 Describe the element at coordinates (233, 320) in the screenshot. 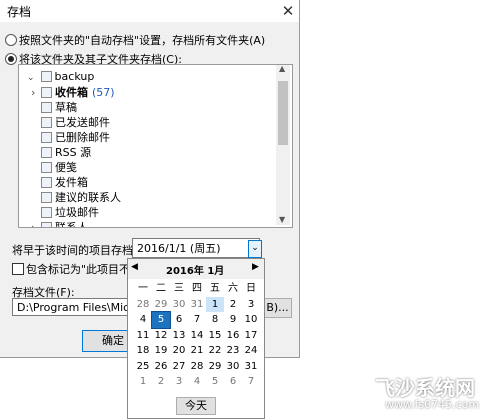

I see `calendar-day: 9` at that location.